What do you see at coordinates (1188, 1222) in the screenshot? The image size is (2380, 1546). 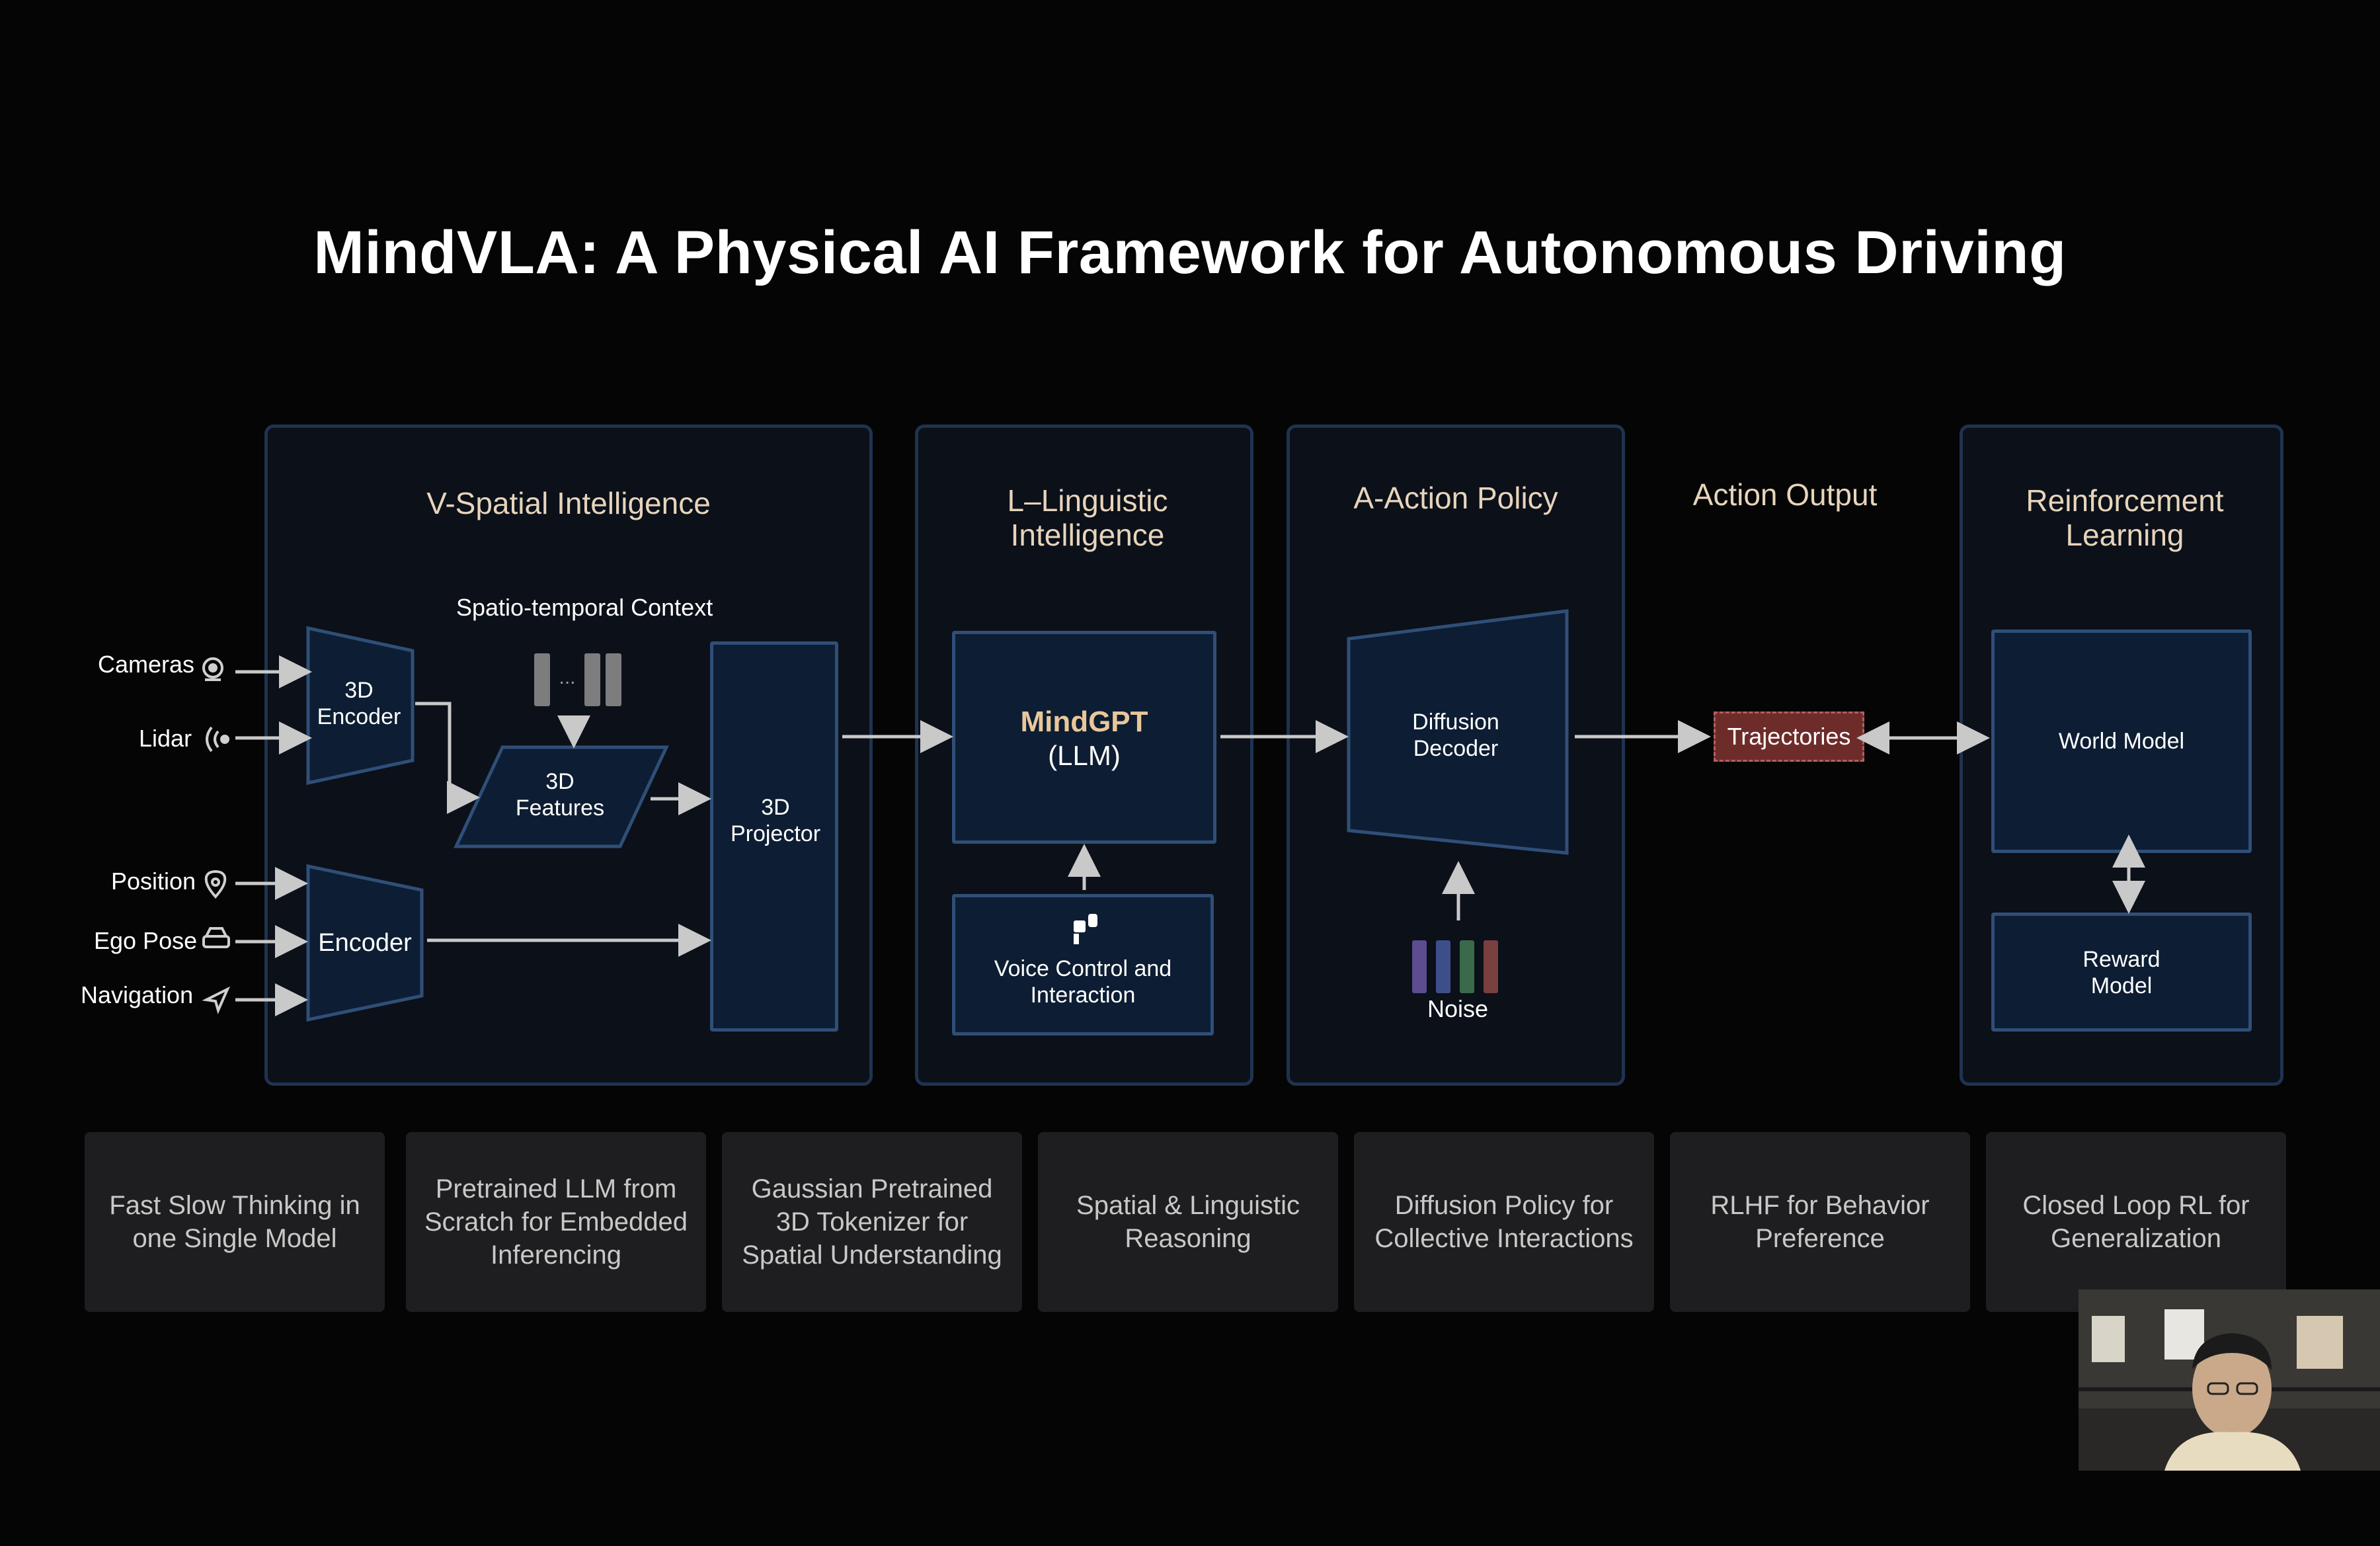 I see `feature-card: Spatial & Linguistic Reasoning` at bounding box center [1188, 1222].